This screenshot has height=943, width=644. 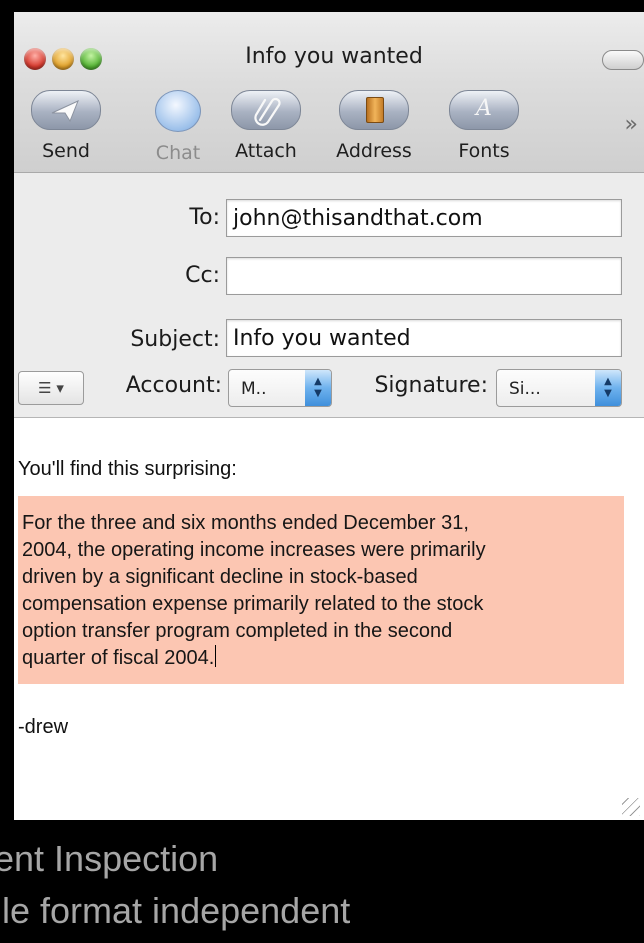 What do you see at coordinates (631, 124) in the screenshot?
I see `toolbar-overflow-chevron-icon: »` at bounding box center [631, 124].